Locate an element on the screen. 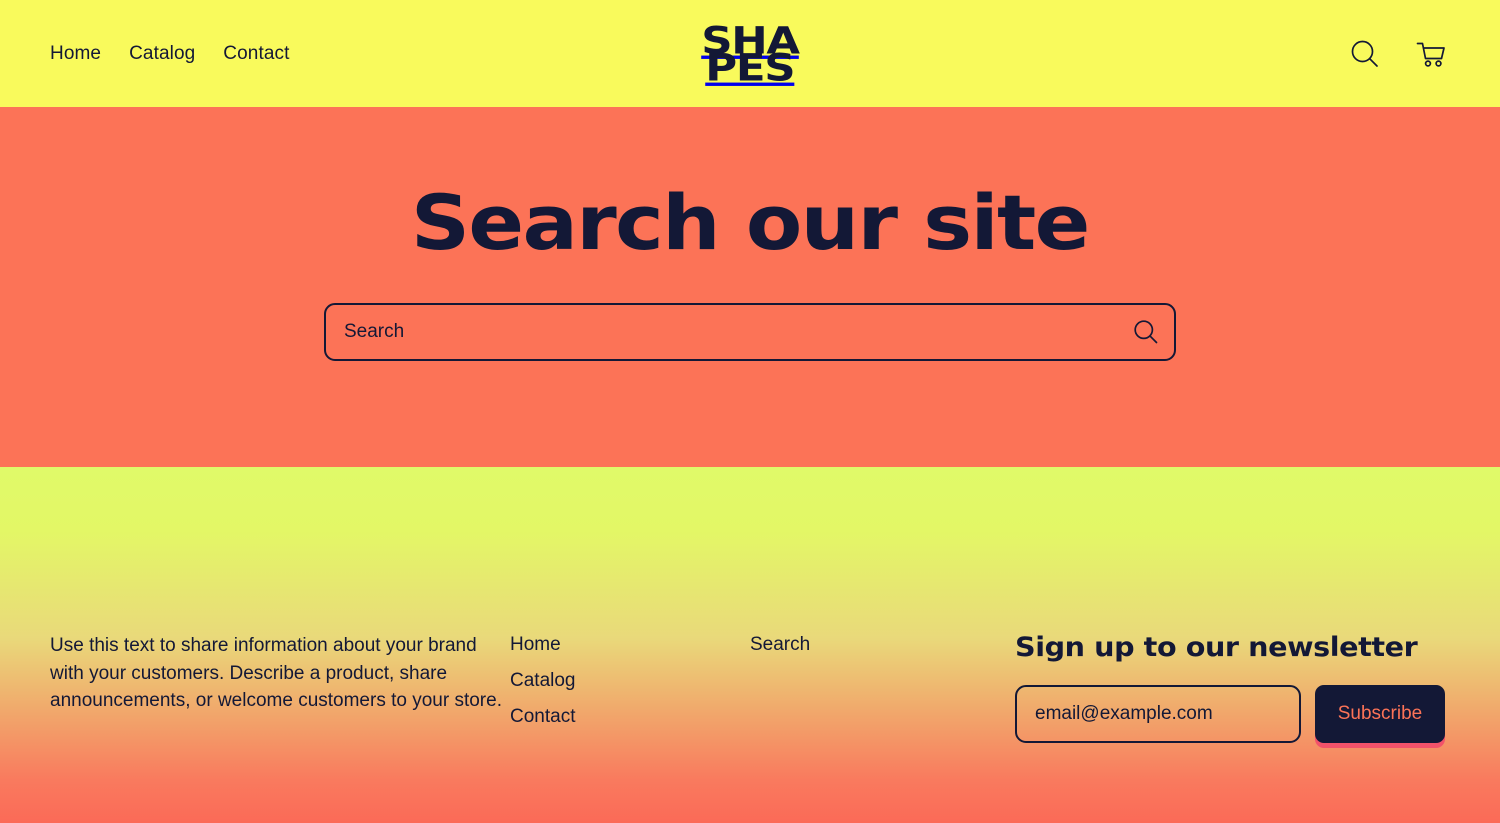  nav-link-catalog: Catalog is located at coordinates (162, 54).